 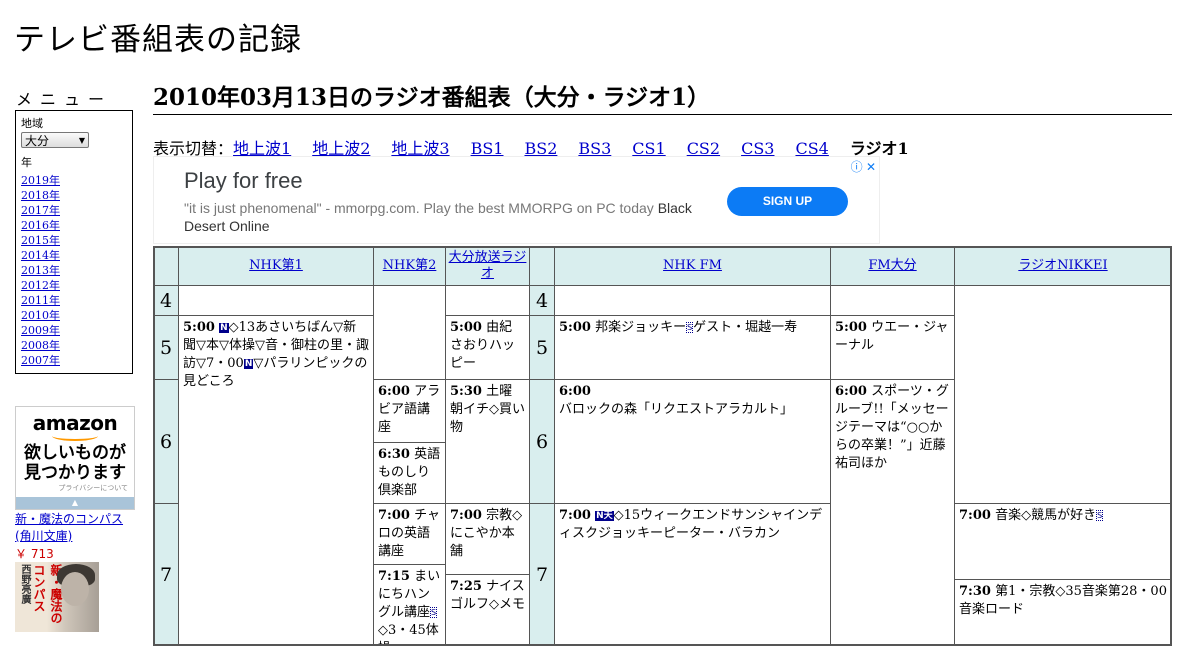 I want to click on channel-header-nhk1: NHK第1, so click(x=276, y=266).